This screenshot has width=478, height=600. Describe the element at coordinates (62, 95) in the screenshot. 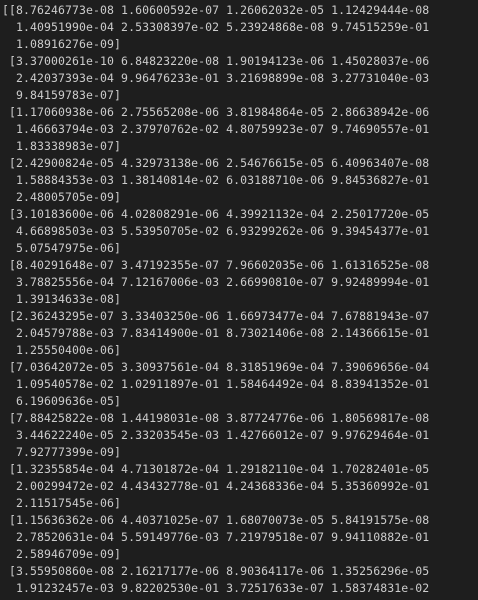

I see `output-line: 9.84159783e-07]` at that location.